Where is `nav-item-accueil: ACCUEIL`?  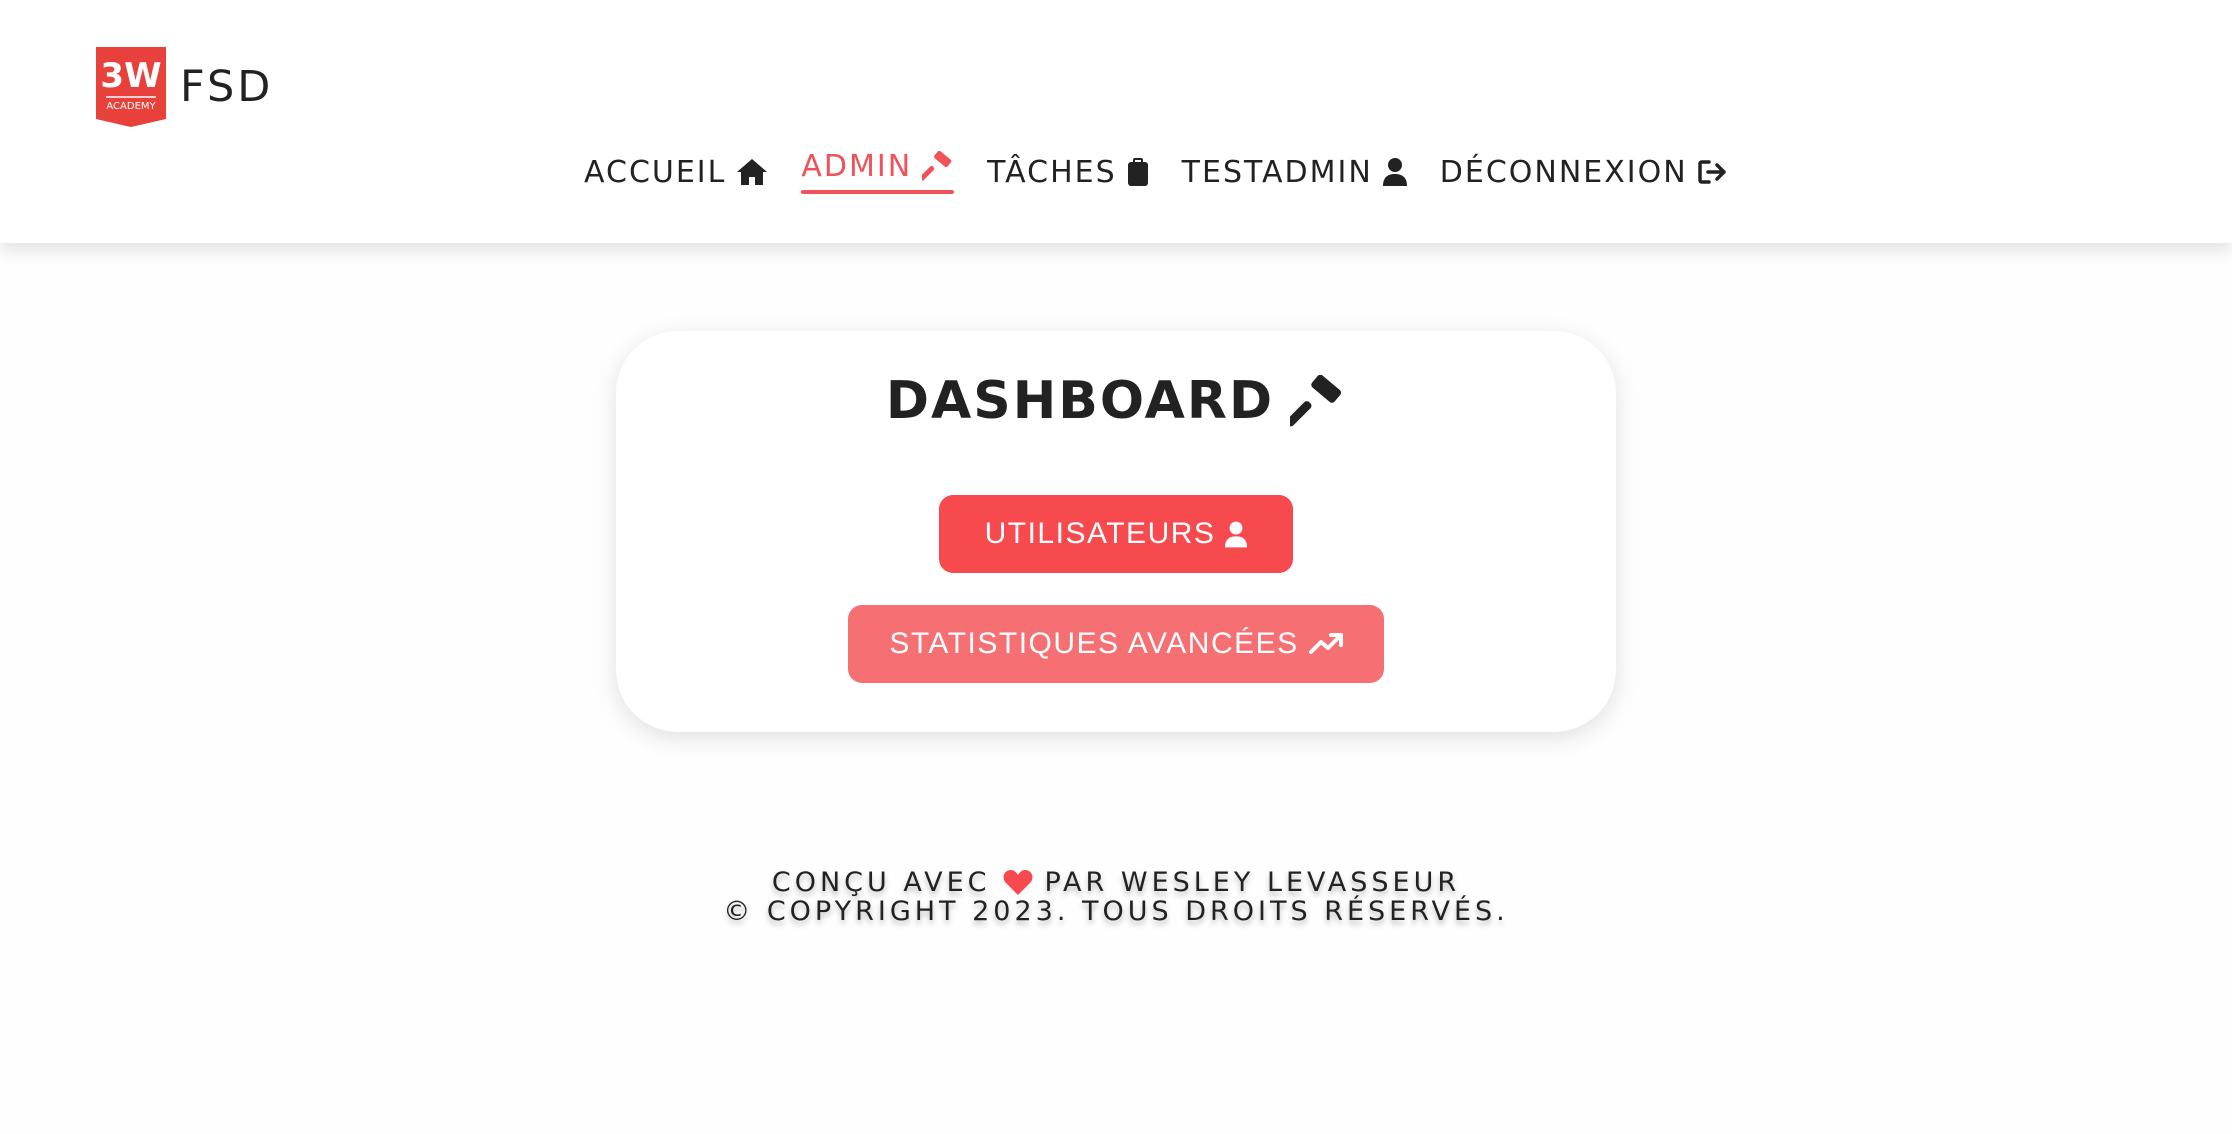
nav-item-accueil: ACCUEIL is located at coordinates (676, 172).